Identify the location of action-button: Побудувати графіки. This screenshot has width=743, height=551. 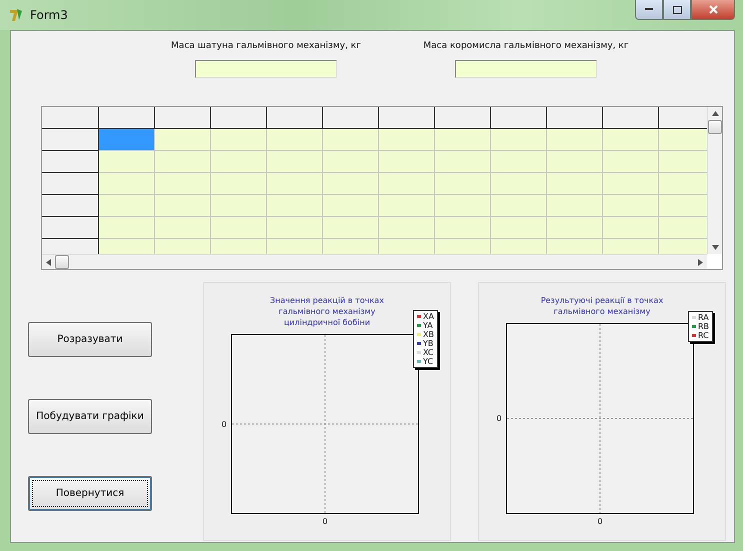
(90, 416).